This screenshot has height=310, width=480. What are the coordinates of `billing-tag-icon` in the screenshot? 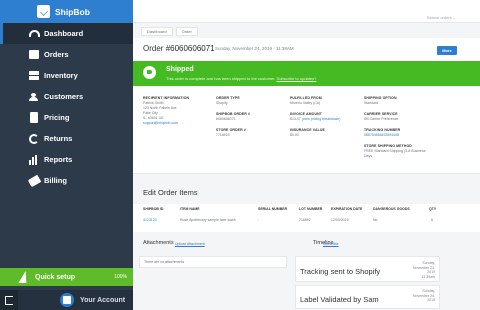 It's located at (34, 180).